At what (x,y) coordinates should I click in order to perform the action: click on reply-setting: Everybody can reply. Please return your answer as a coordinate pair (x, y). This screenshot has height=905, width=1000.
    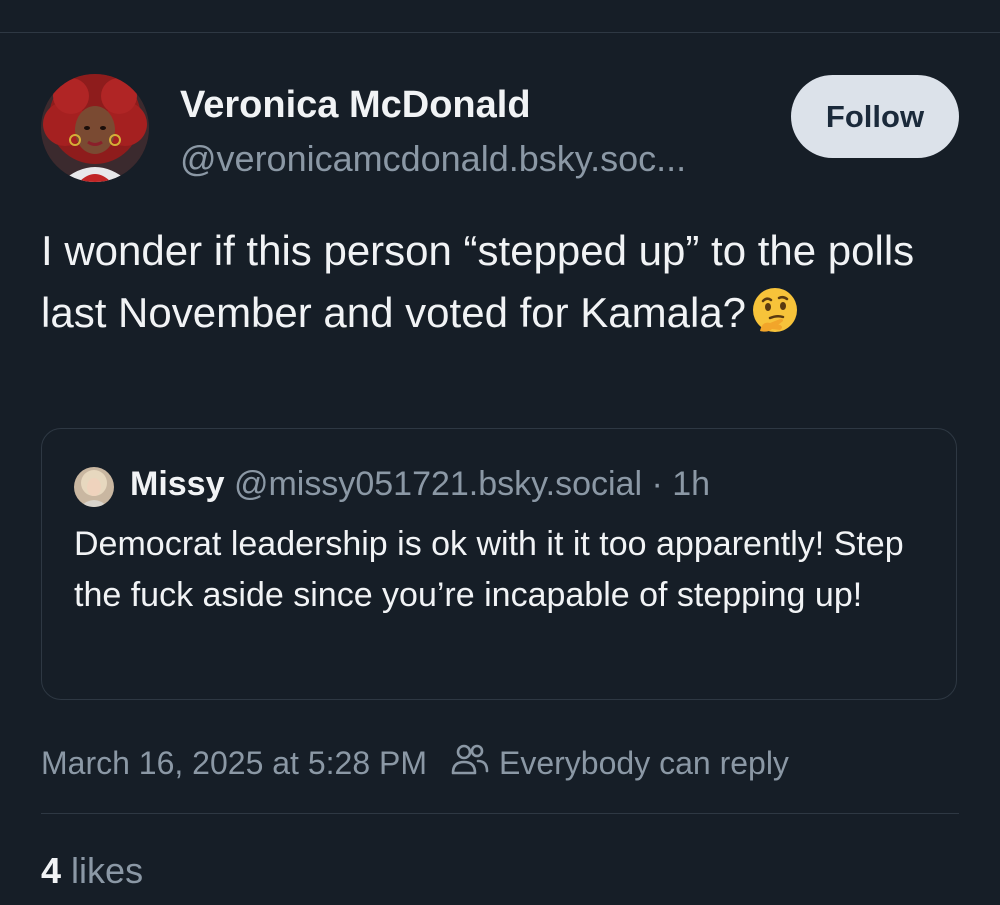
    Looking at the image, I should click on (620, 763).